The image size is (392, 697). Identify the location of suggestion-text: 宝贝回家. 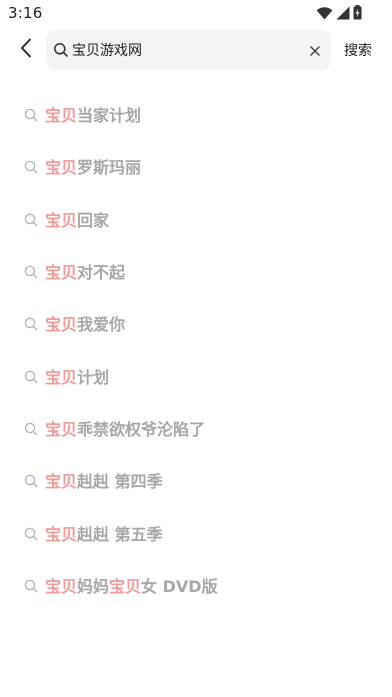
(77, 219).